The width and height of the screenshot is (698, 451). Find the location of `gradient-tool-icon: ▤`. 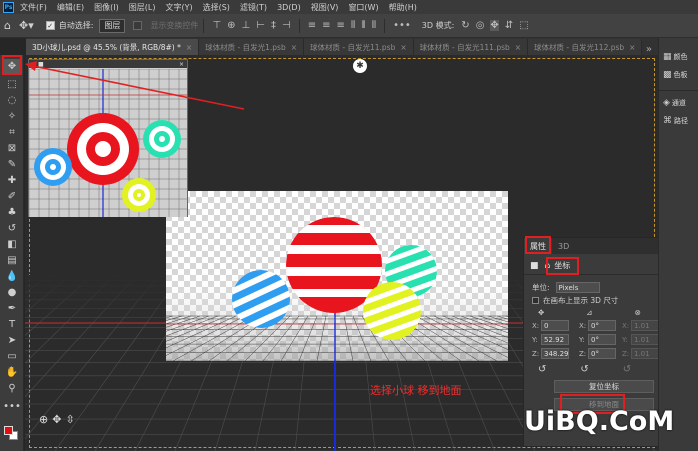

gradient-tool-icon: ▤ is located at coordinates (12, 260).